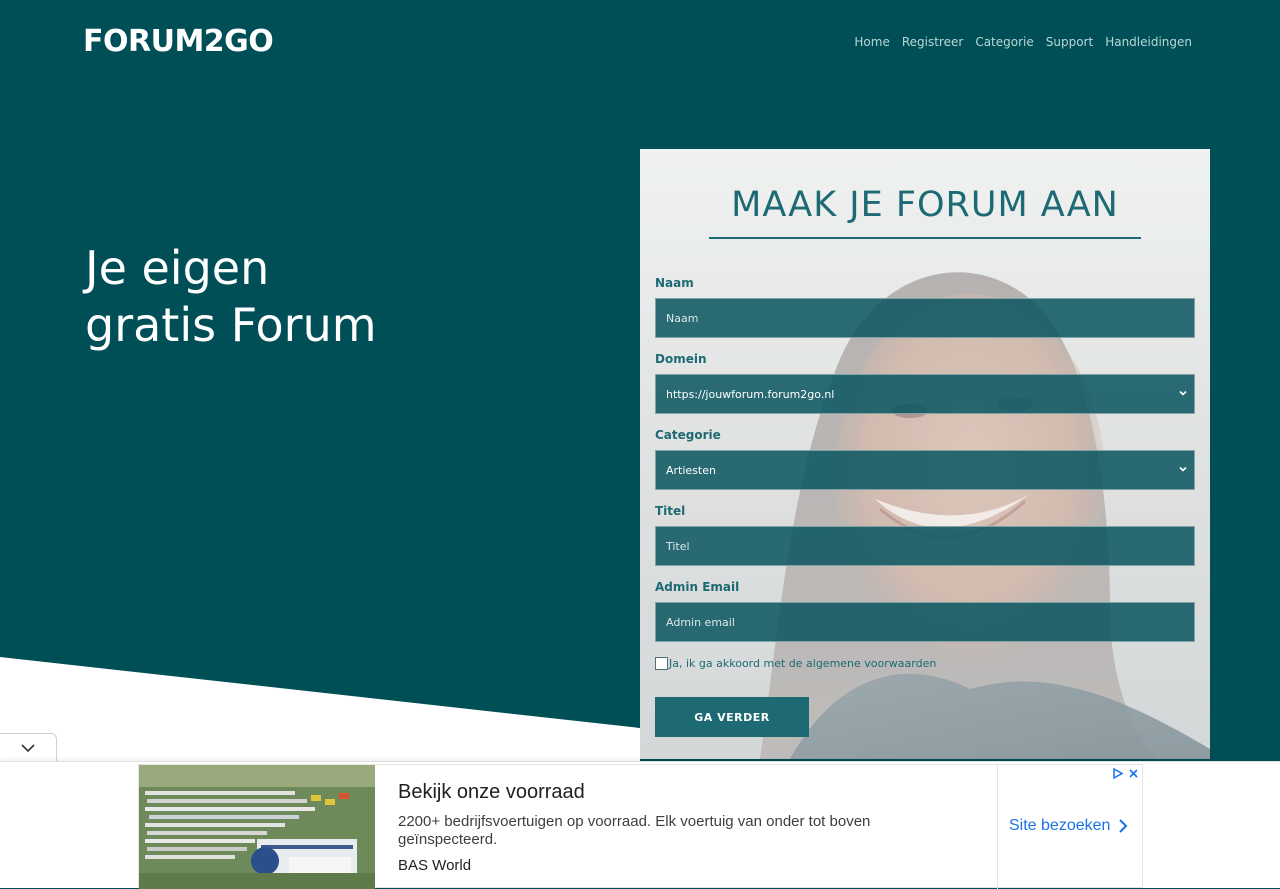  What do you see at coordinates (997, 827) in the screenshot?
I see `ad-divider` at bounding box center [997, 827].